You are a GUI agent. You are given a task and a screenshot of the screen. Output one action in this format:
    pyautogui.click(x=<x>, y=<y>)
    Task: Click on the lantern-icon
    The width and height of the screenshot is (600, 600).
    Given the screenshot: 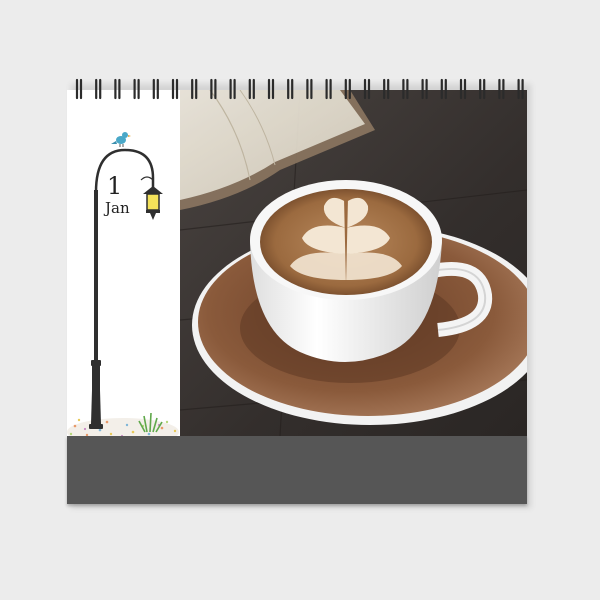 What is the action you would take?
    pyautogui.click(x=153, y=203)
    